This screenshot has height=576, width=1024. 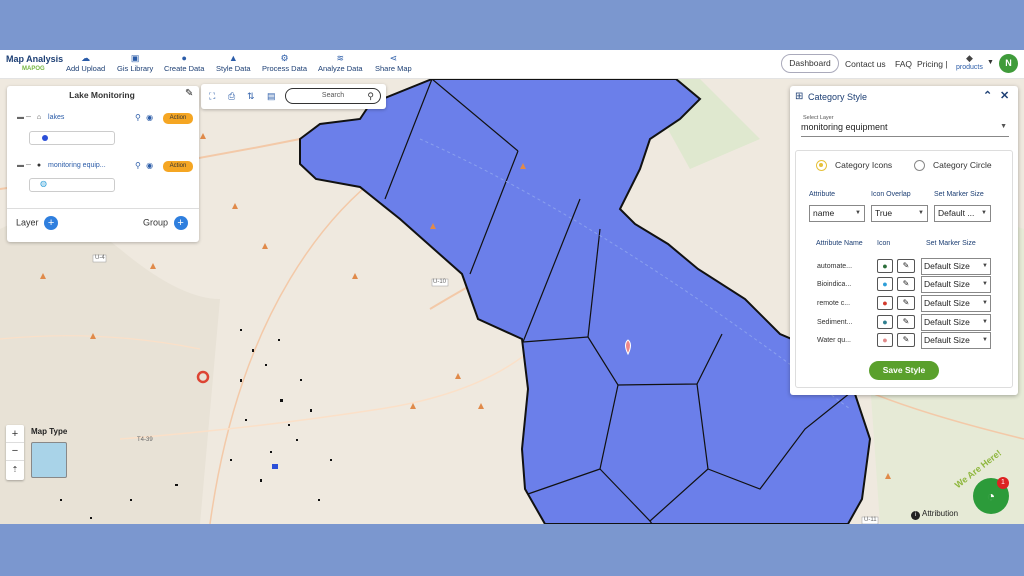 What do you see at coordinates (1004, 95) in the screenshot?
I see `close-icon: ✕` at bounding box center [1004, 95].